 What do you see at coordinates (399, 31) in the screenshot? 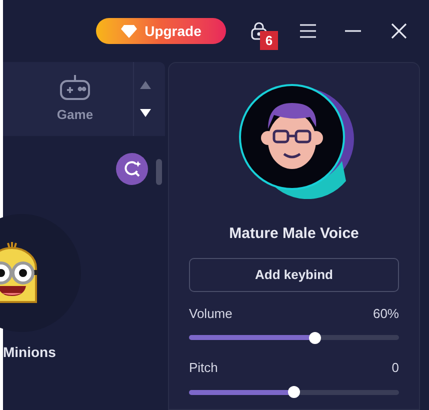
I see `close-icon` at bounding box center [399, 31].